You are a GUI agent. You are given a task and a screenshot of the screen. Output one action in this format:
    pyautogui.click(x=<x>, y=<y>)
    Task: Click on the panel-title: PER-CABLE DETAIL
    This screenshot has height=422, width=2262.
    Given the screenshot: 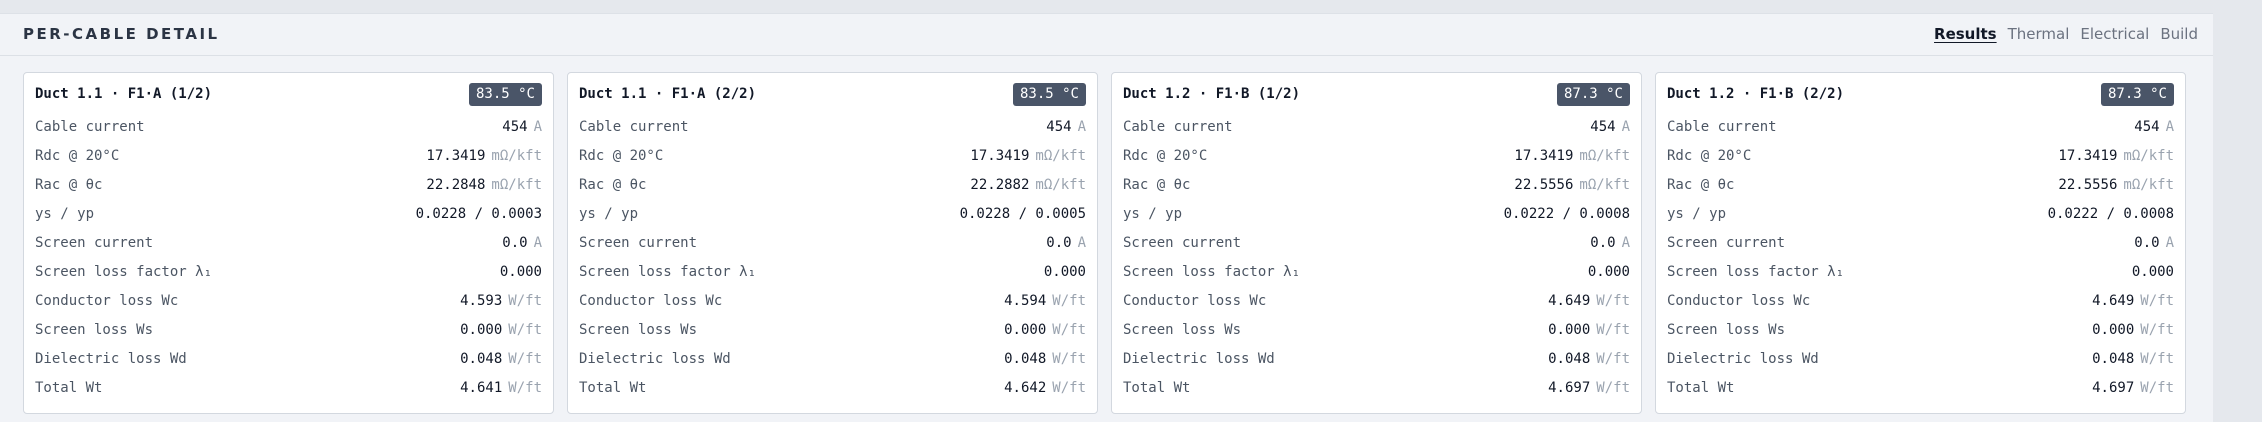 What is the action you would take?
    pyautogui.click(x=121, y=34)
    